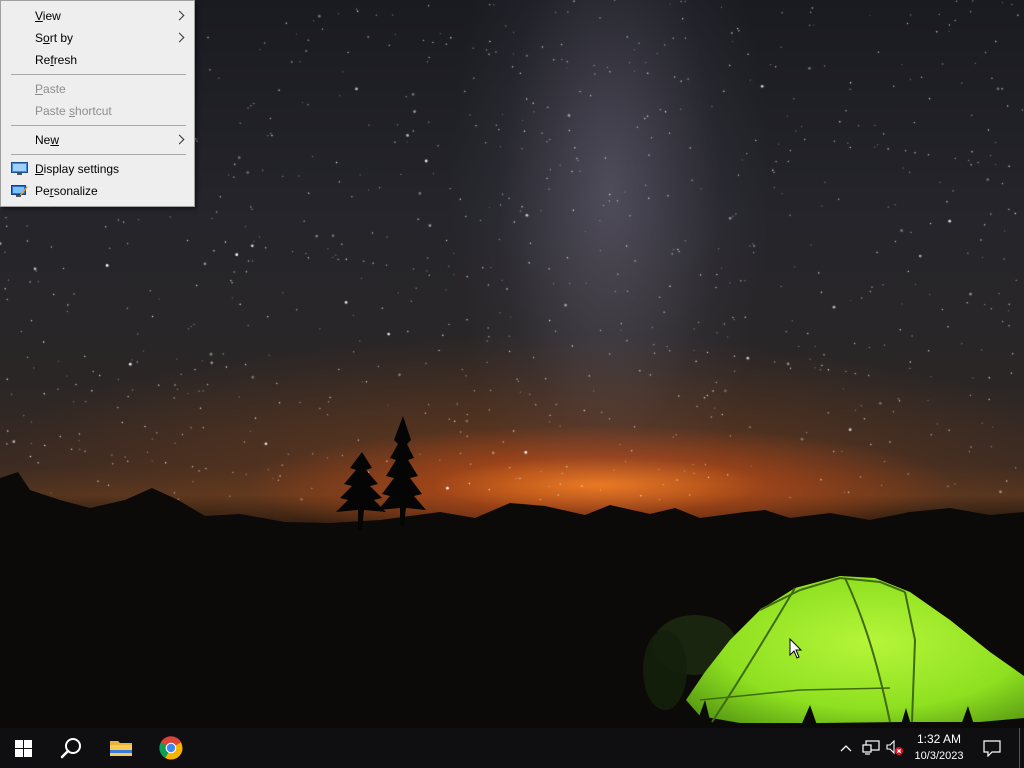 The height and width of the screenshot is (768, 1024). I want to click on volume-muted-icon, so click(894, 747).